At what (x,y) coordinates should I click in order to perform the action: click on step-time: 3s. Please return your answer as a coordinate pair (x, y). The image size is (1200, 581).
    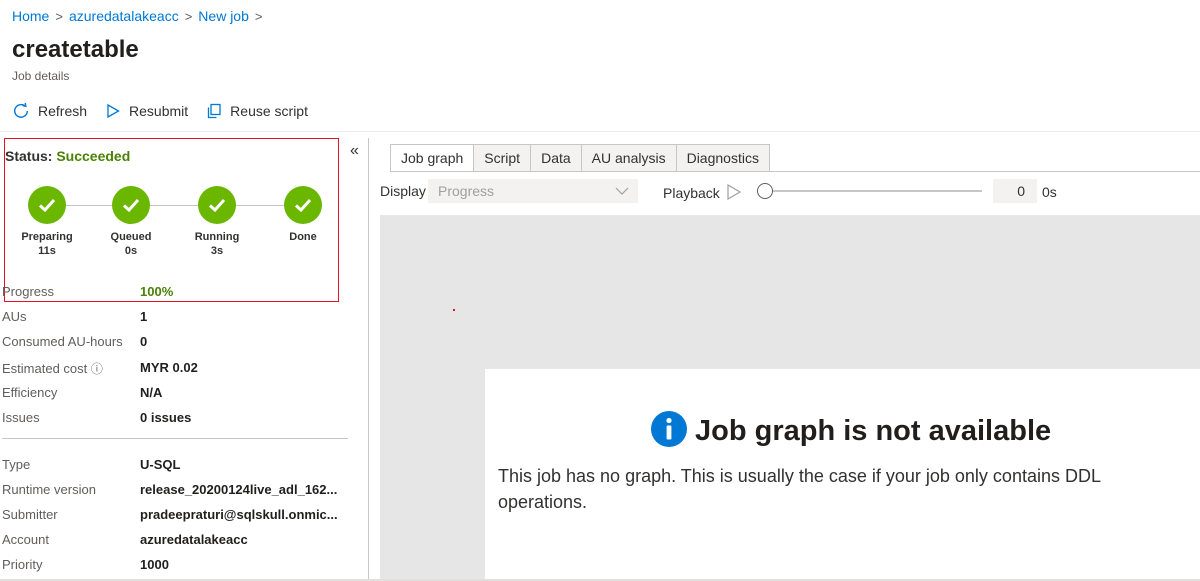
    Looking at the image, I should click on (217, 251).